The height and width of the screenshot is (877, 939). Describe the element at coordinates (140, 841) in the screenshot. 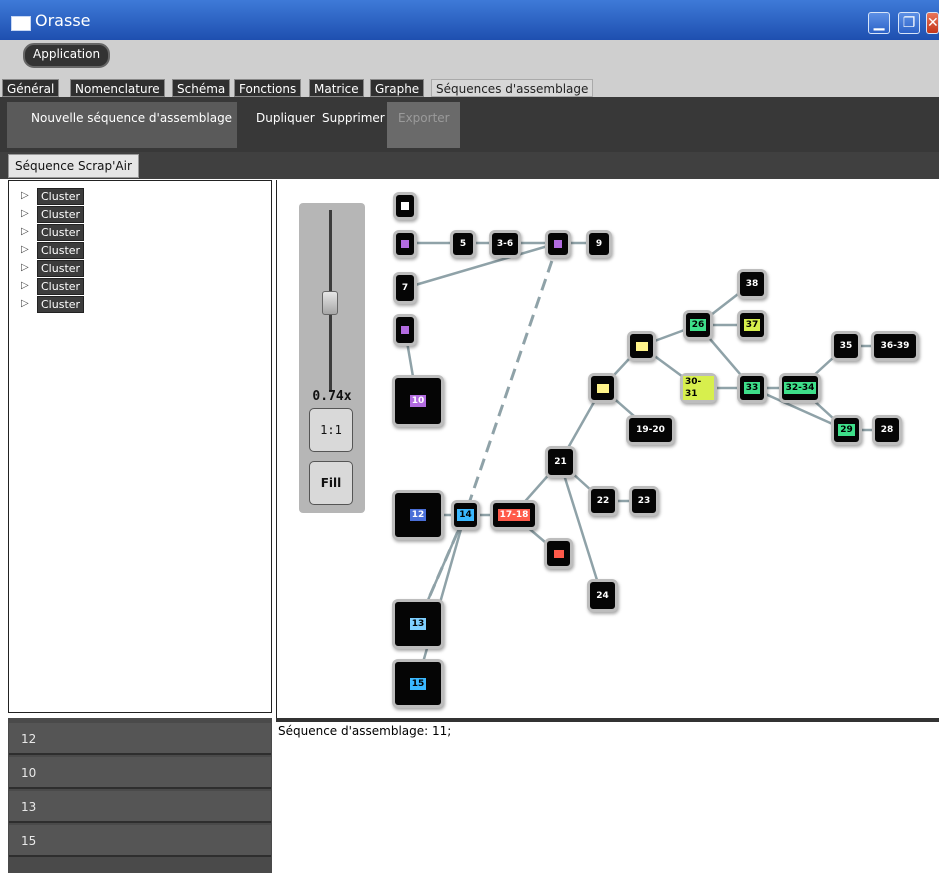

I see `list-item: 15` at that location.